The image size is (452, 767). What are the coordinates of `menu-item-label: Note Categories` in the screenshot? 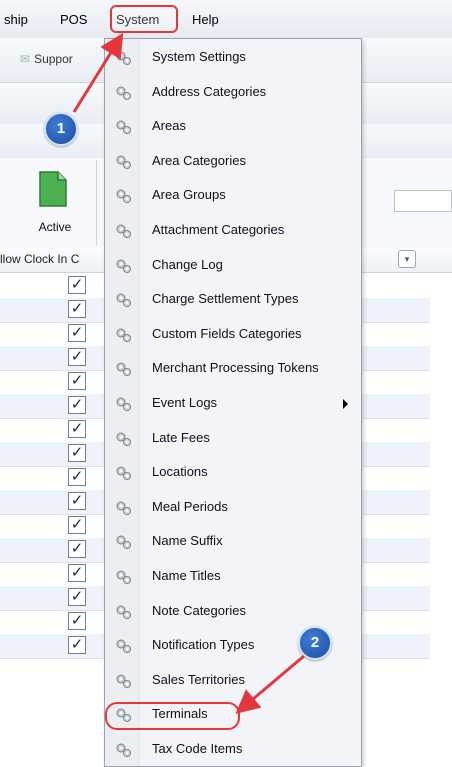 It's located at (199, 610).